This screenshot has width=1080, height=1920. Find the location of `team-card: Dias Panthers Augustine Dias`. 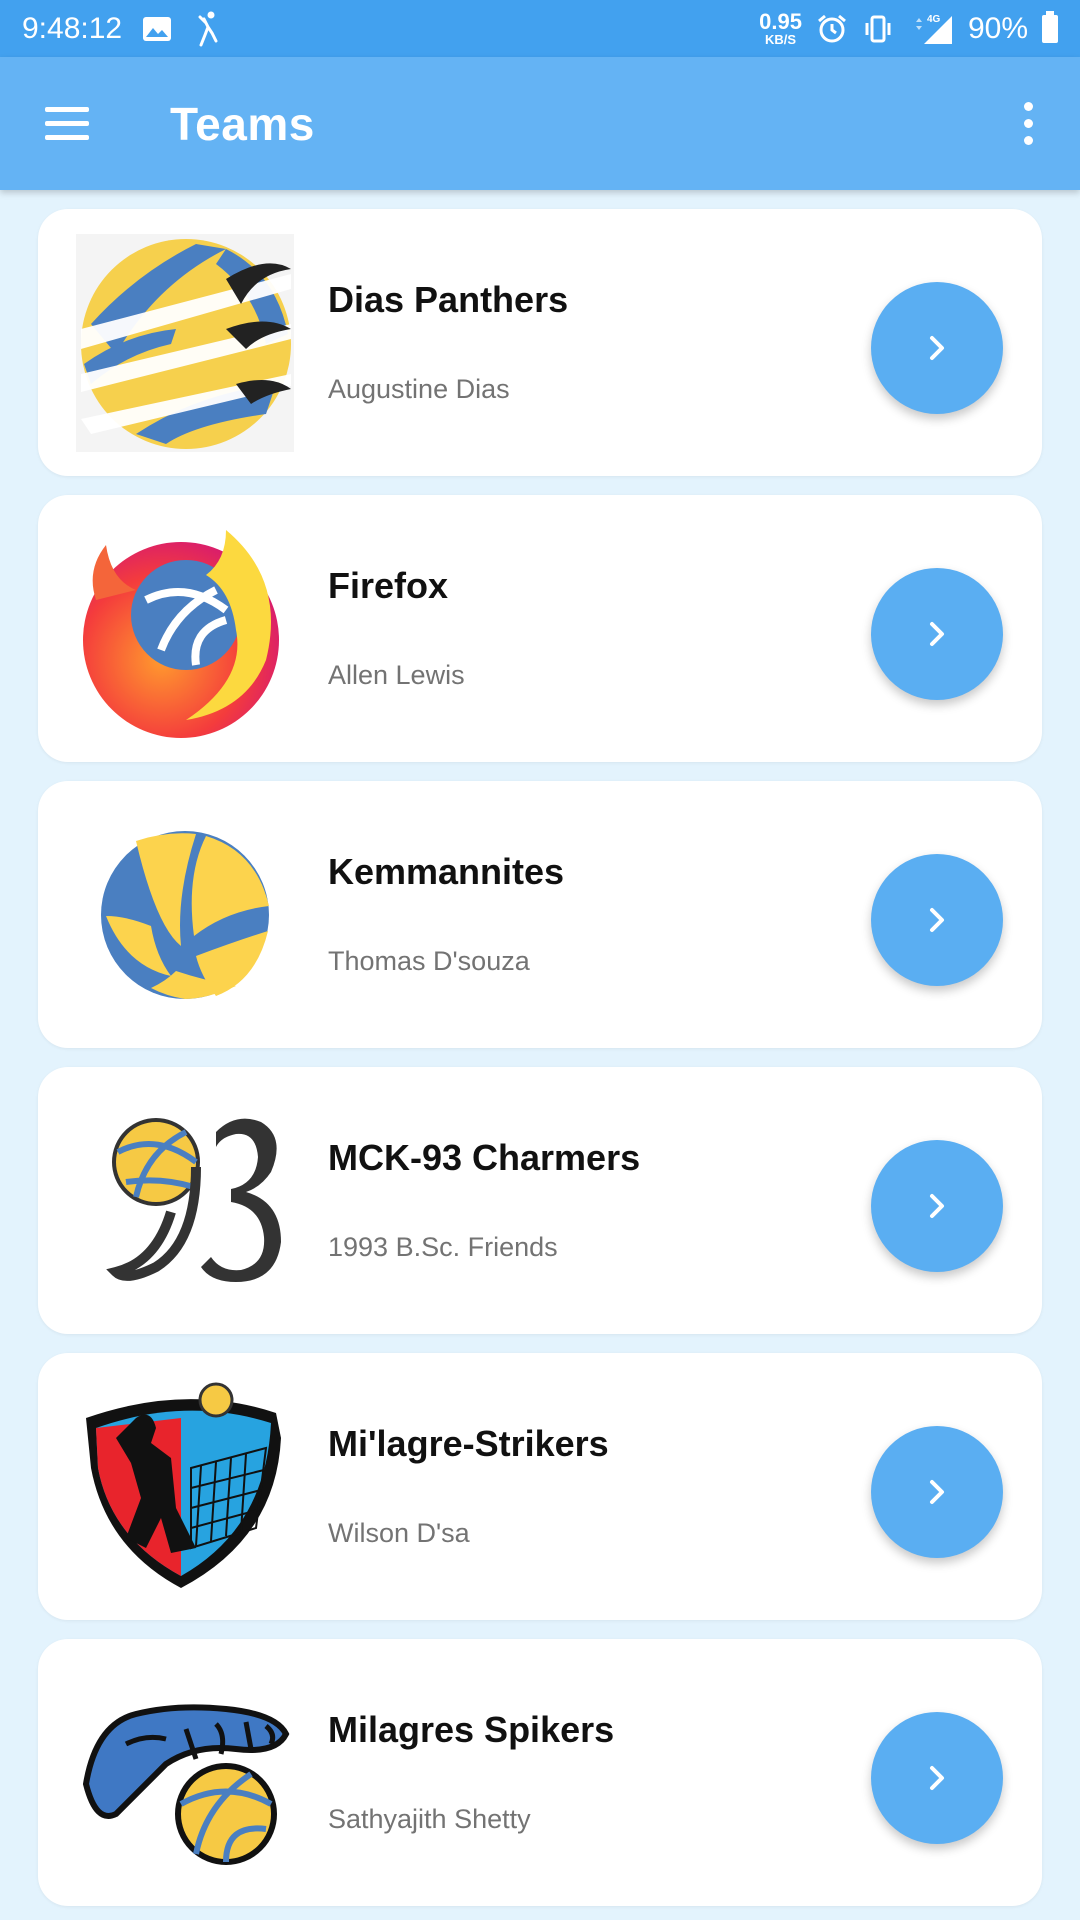

team-card: Dias Panthers Augustine Dias is located at coordinates (540, 342).